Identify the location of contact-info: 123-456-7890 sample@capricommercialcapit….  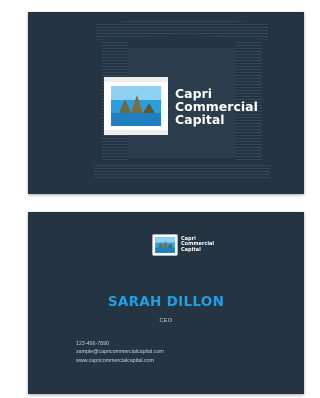
(120, 352).